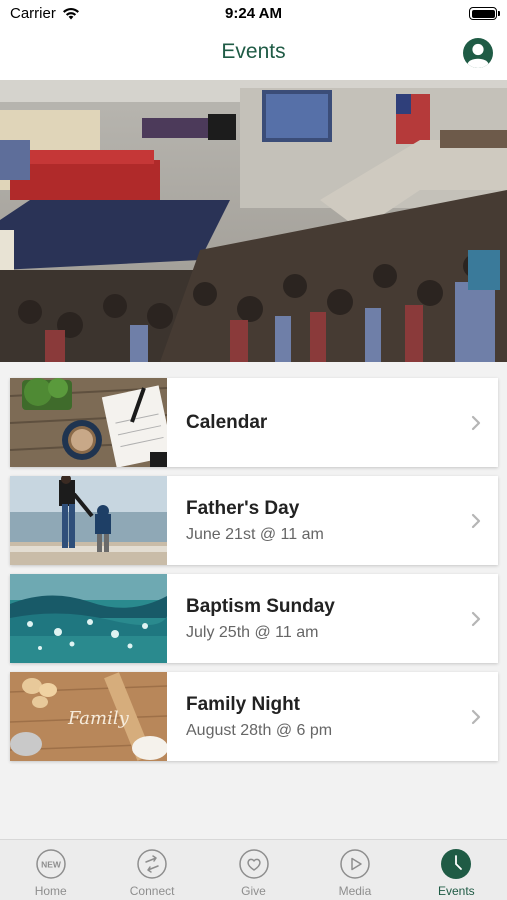 Image resolution: width=507 pixels, height=900 pixels. I want to click on connect-arrows-icon, so click(152, 864).